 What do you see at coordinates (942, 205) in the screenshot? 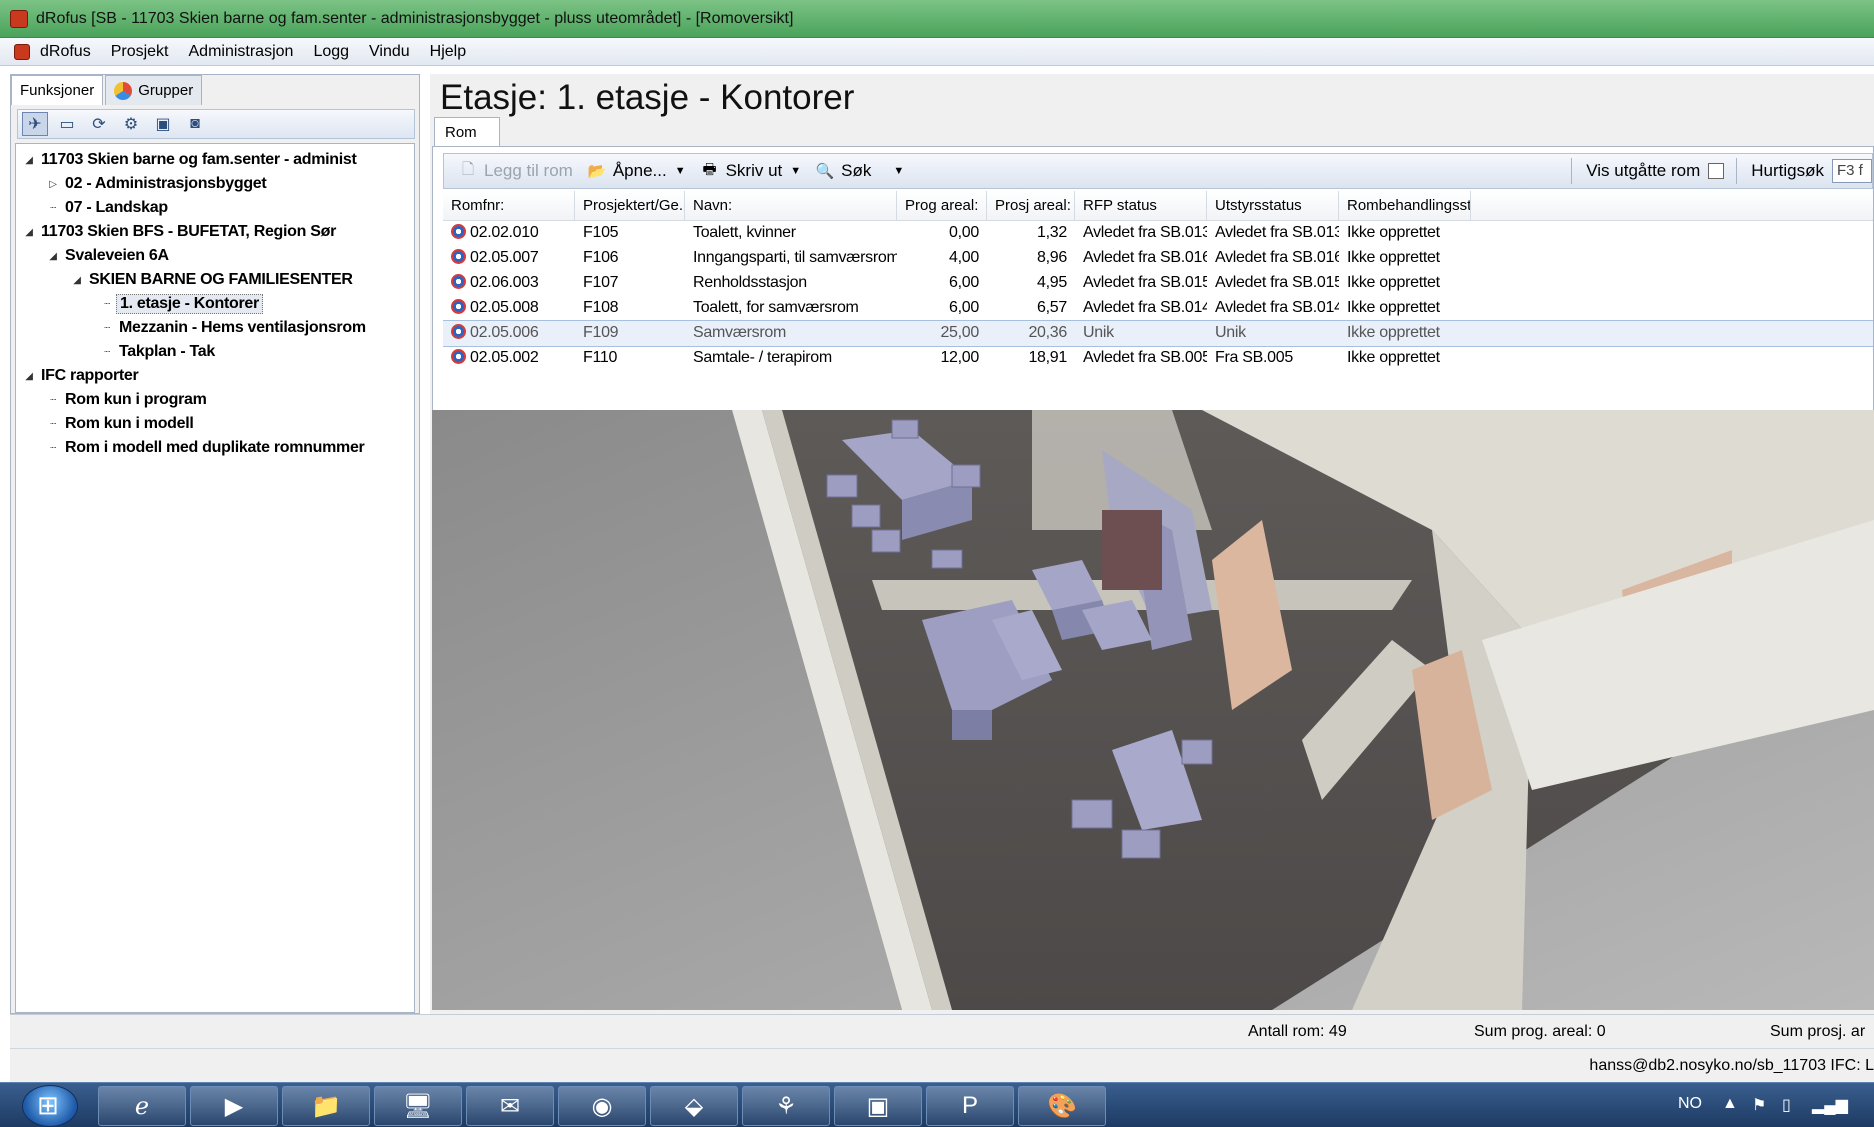
I see `column-header: Prog areal:` at bounding box center [942, 205].